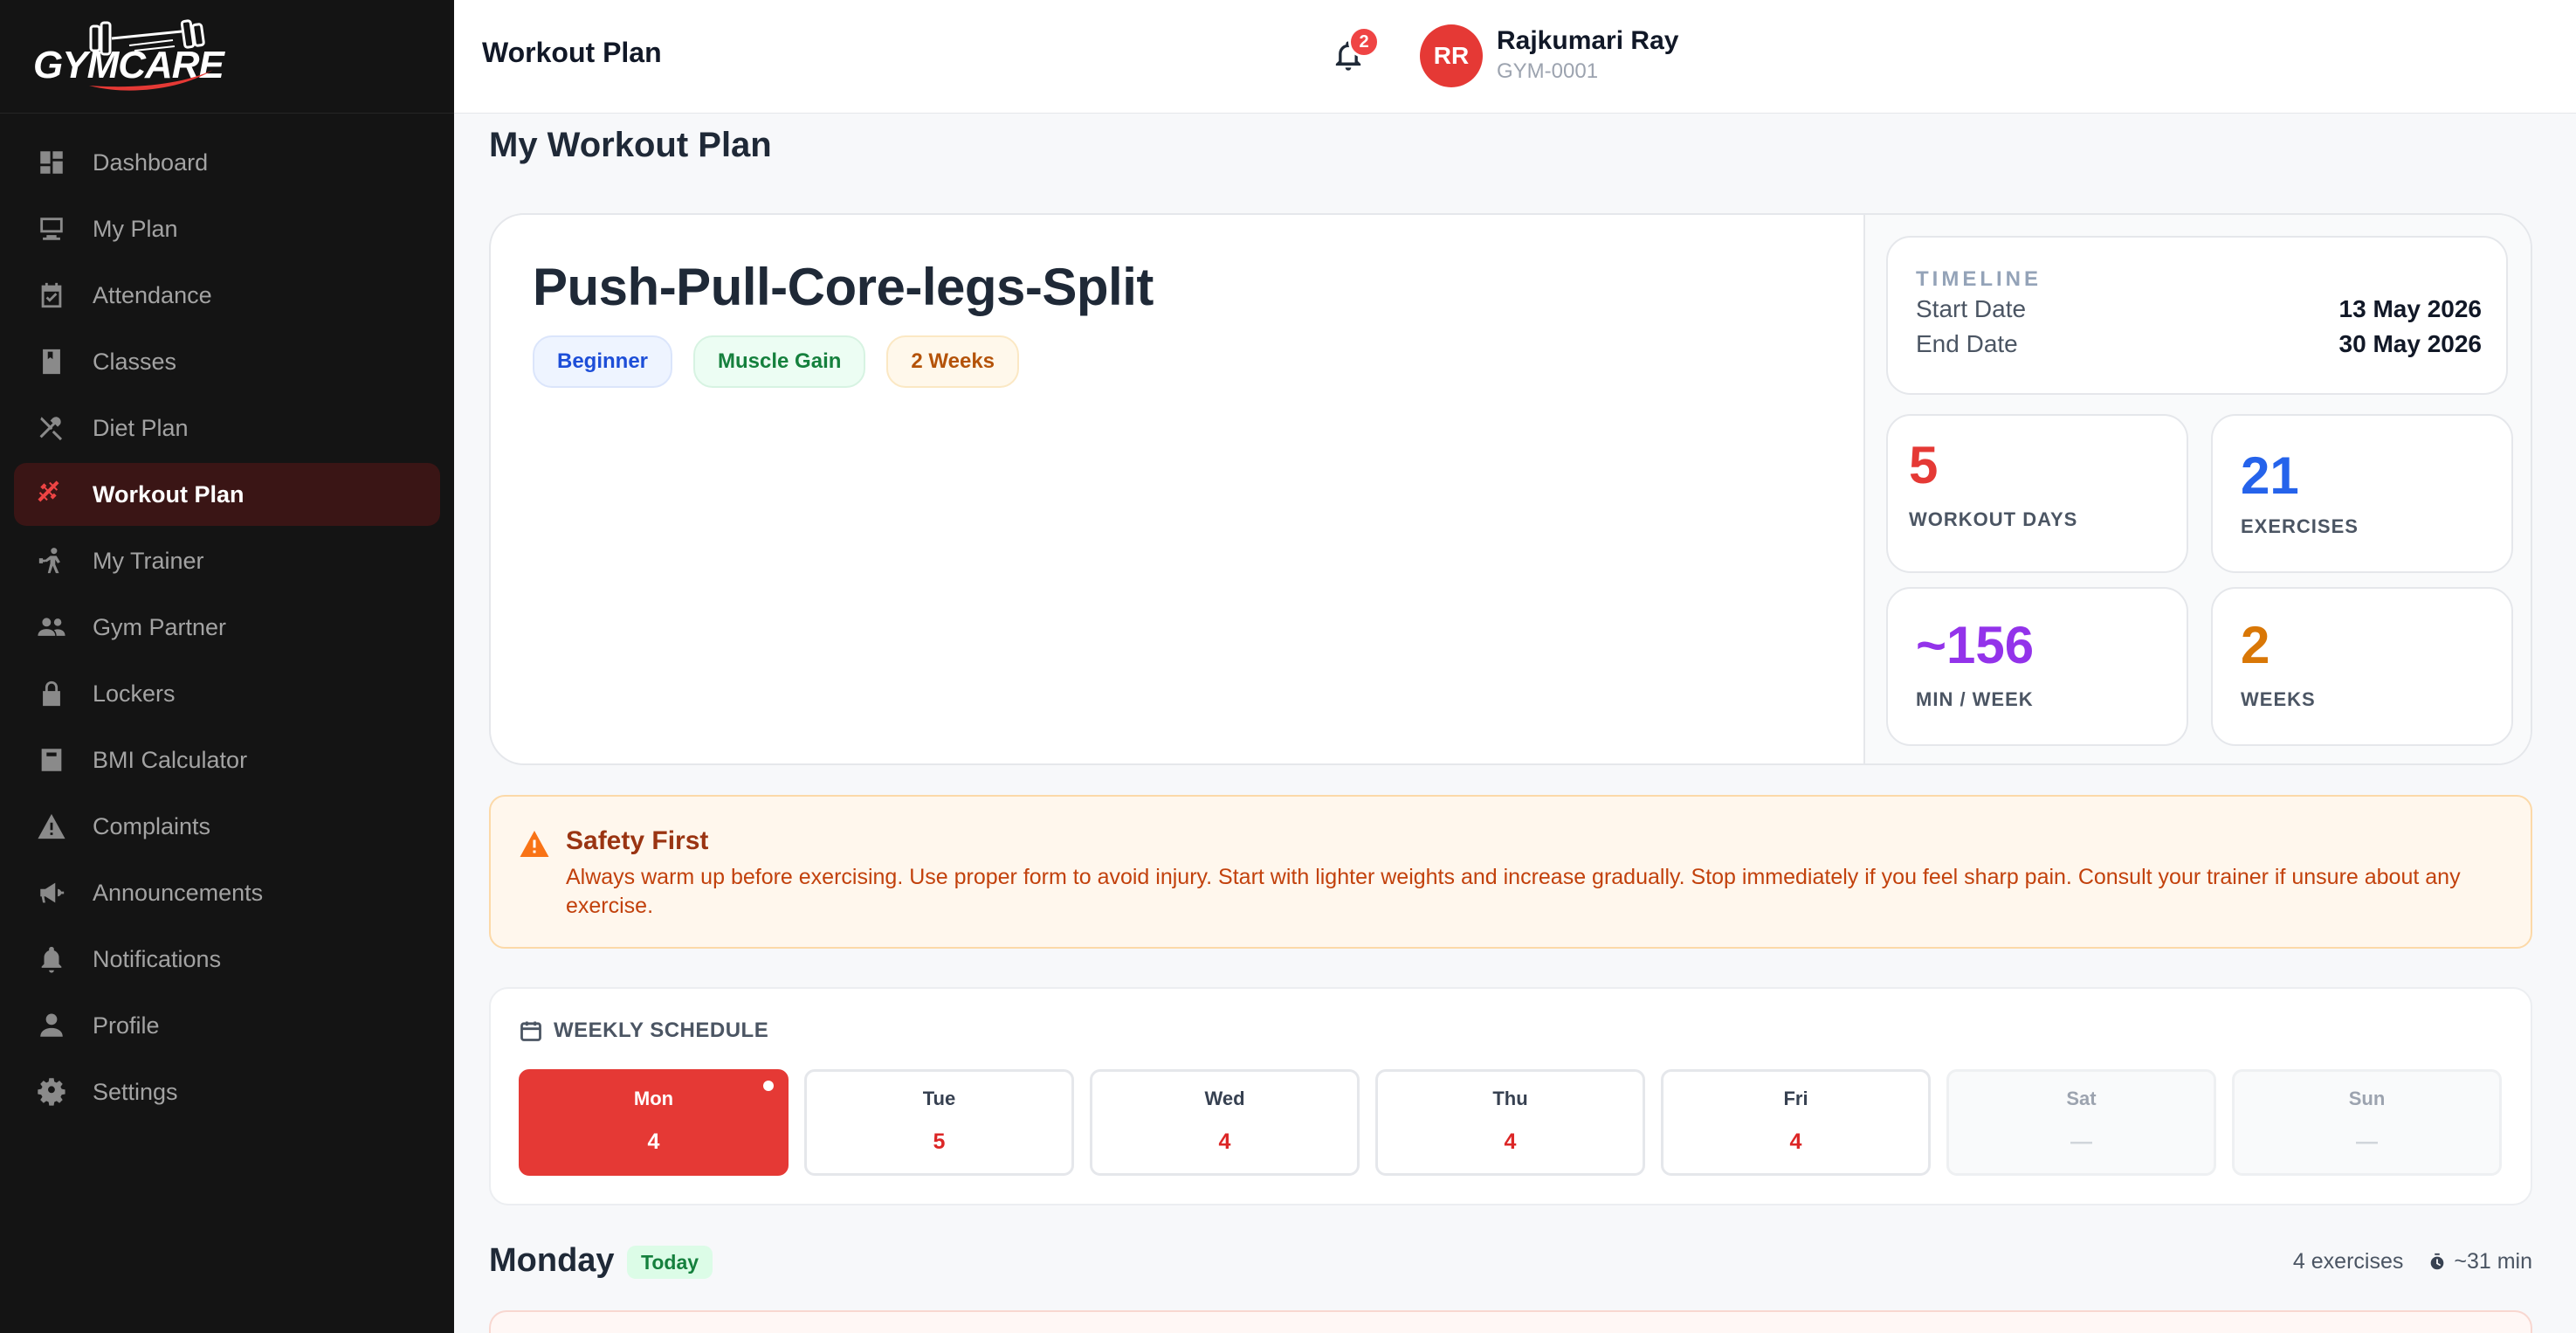 Image resolution: width=2576 pixels, height=1333 pixels. I want to click on sidebar-item-label: Diet Plan, so click(141, 428).